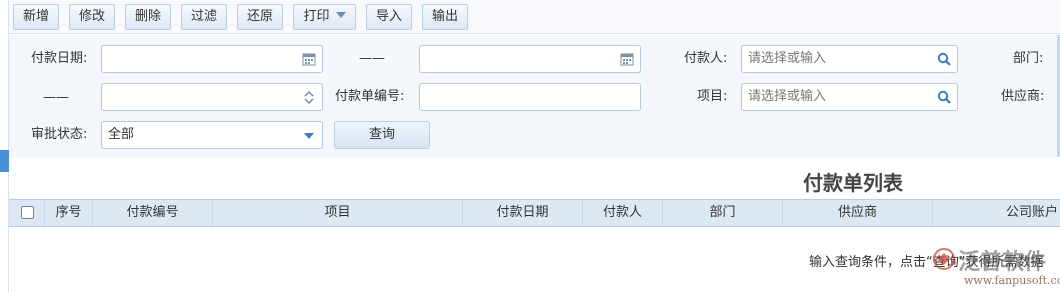 The image size is (1060, 292). I want to click on column-header: 付款日期, so click(523, 213).